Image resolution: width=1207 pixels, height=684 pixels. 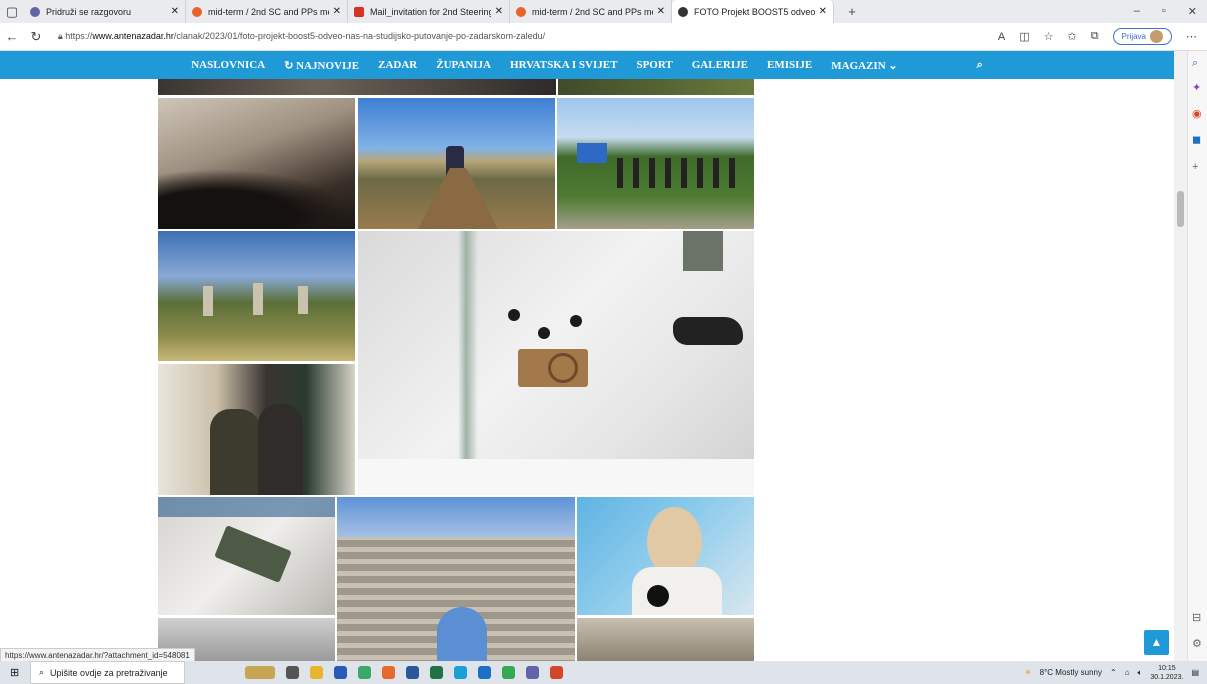 I want to click on word-icon, so click(x=412, y=672).